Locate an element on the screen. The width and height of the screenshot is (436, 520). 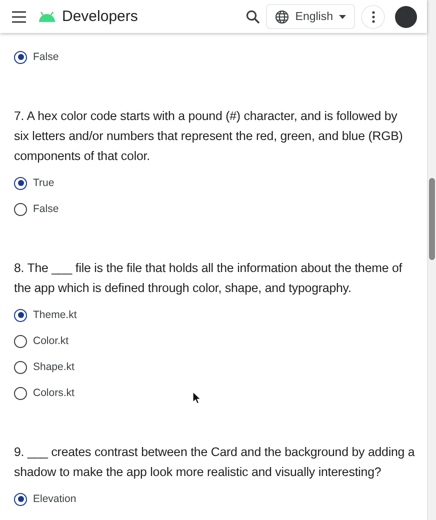
mouse-pointer-icon is located at coordinates (197, 398).